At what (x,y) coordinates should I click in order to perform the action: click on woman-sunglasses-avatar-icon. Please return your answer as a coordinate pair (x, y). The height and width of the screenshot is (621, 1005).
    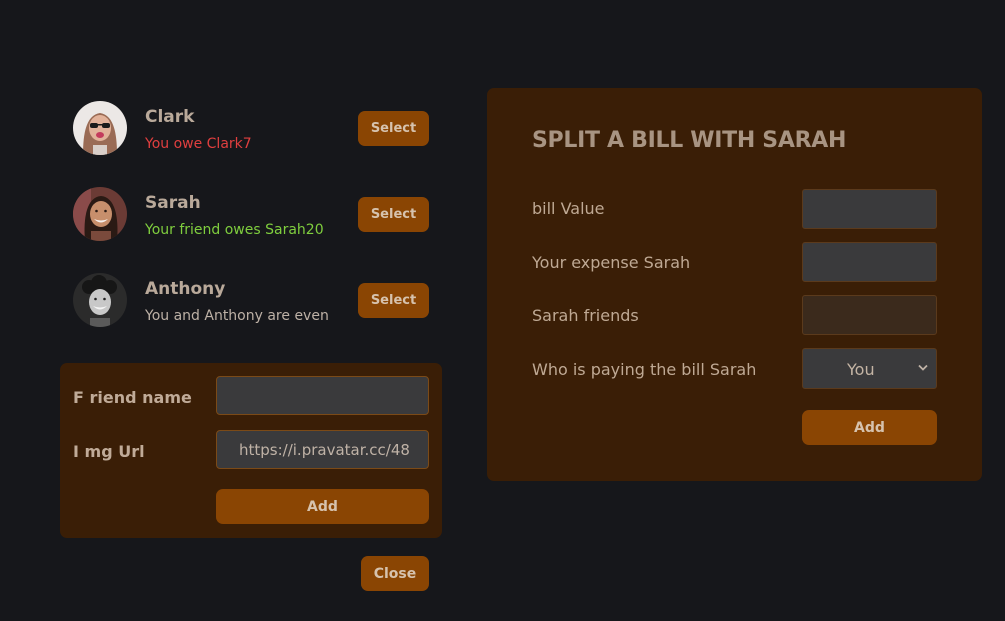
    Looking at the image, I should click on (100, 128).